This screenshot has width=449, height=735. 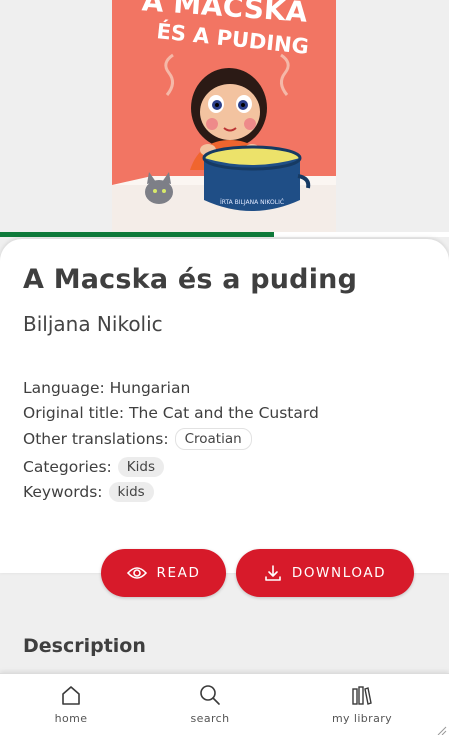 I want to click on description-heading: Description, so click(x=84, y=646).